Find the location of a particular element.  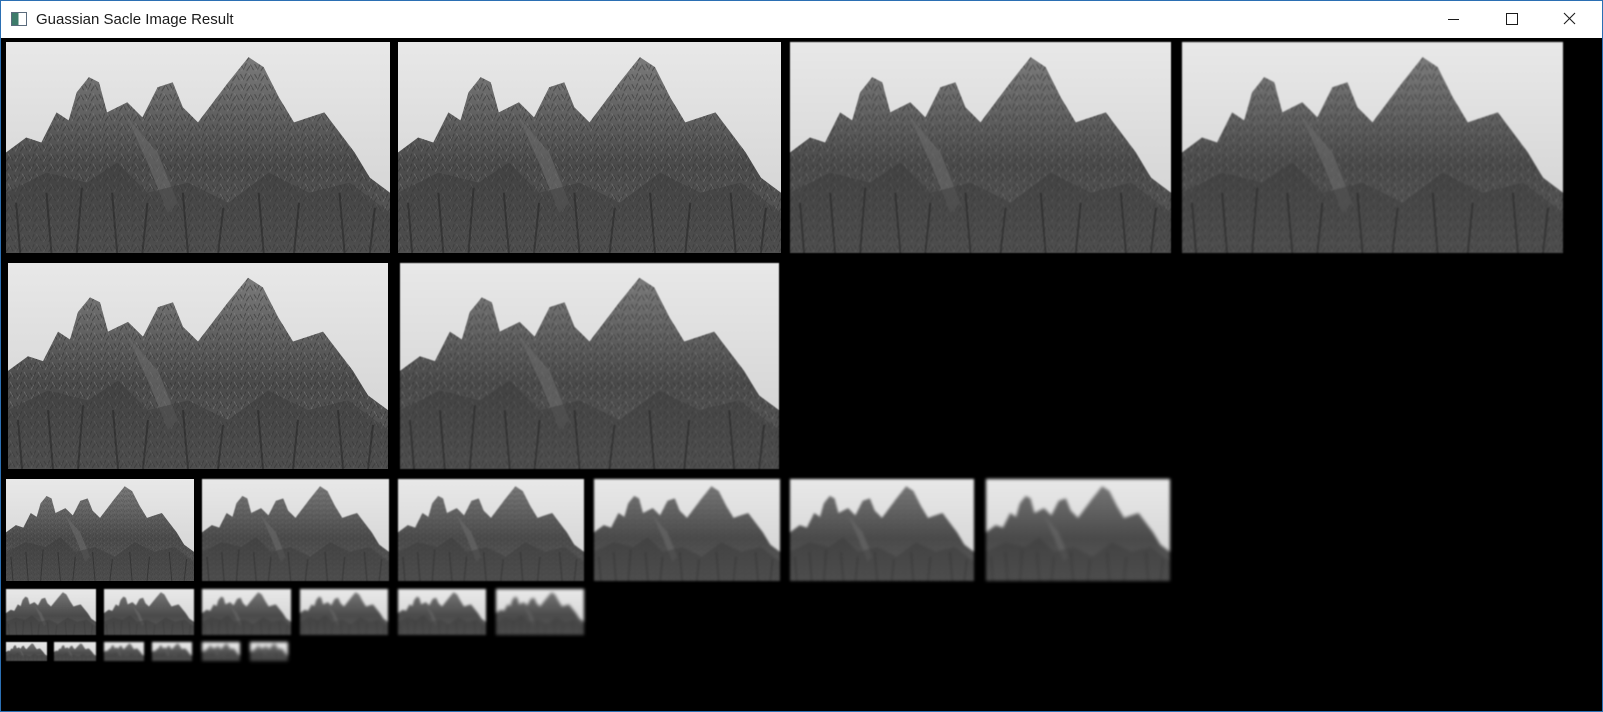

maximize-icon is located at coordinates (1512, 19).